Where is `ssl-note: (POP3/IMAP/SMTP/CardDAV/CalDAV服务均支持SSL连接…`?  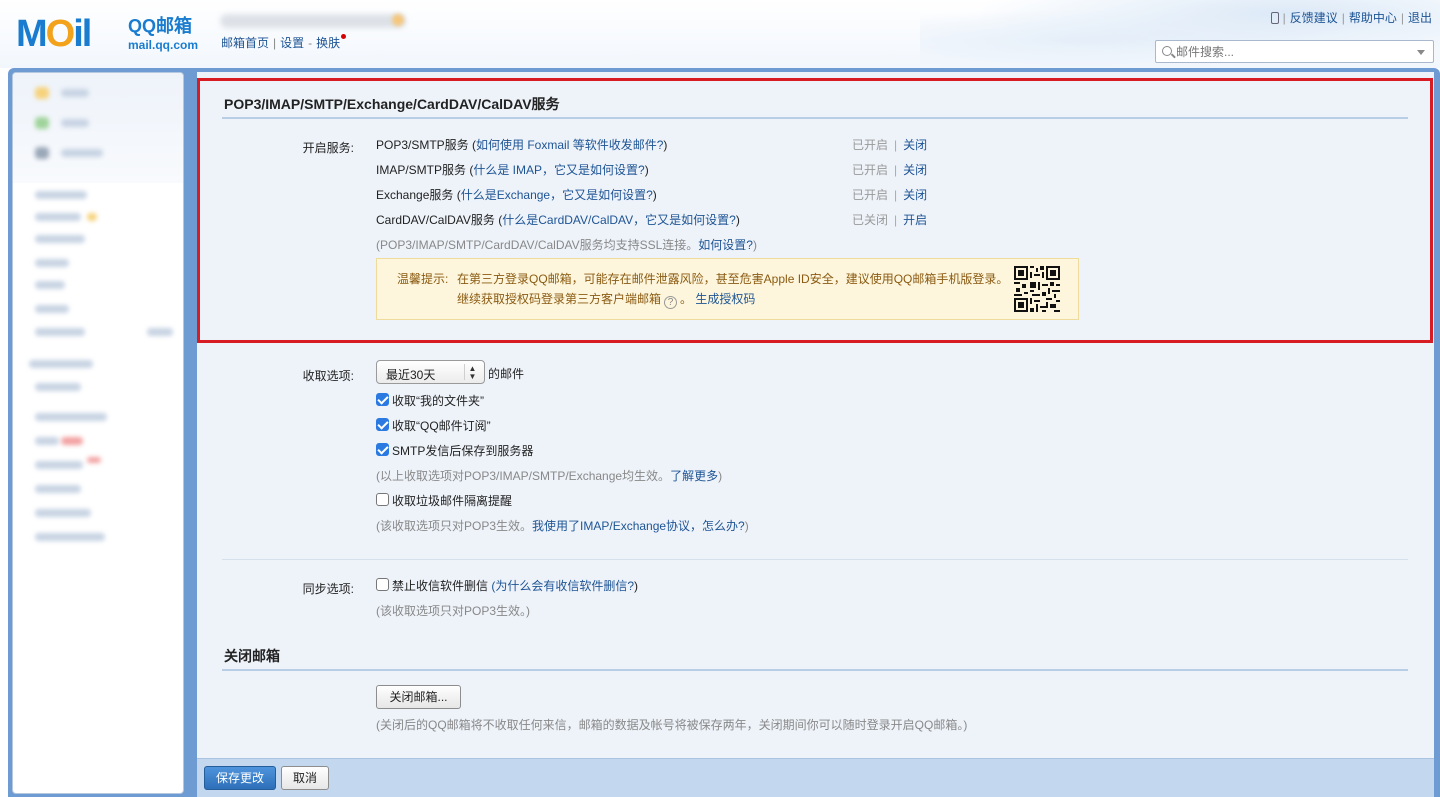
ssl-note: (POP3/IMAP/SMTP/CardDAV/CalDAV服务均支持SSL连接… is located at coordinates (566, 244).